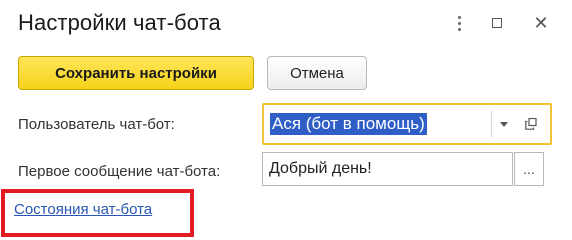  Describe the element at coordinates (136, 73) in the screenshot. I see `save-settings-button: Сохранить настройки` at that location.